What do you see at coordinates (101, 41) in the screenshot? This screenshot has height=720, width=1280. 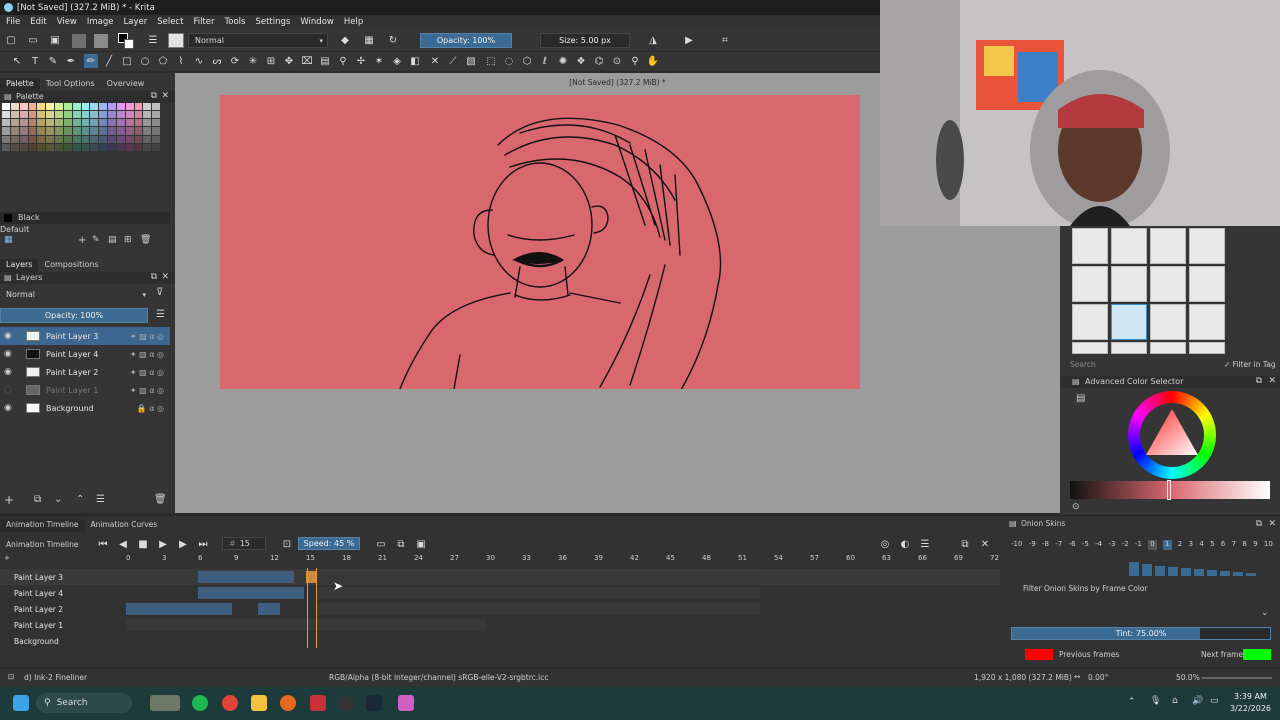 I see `pattern-swatch` at bounding box center [101, 41].